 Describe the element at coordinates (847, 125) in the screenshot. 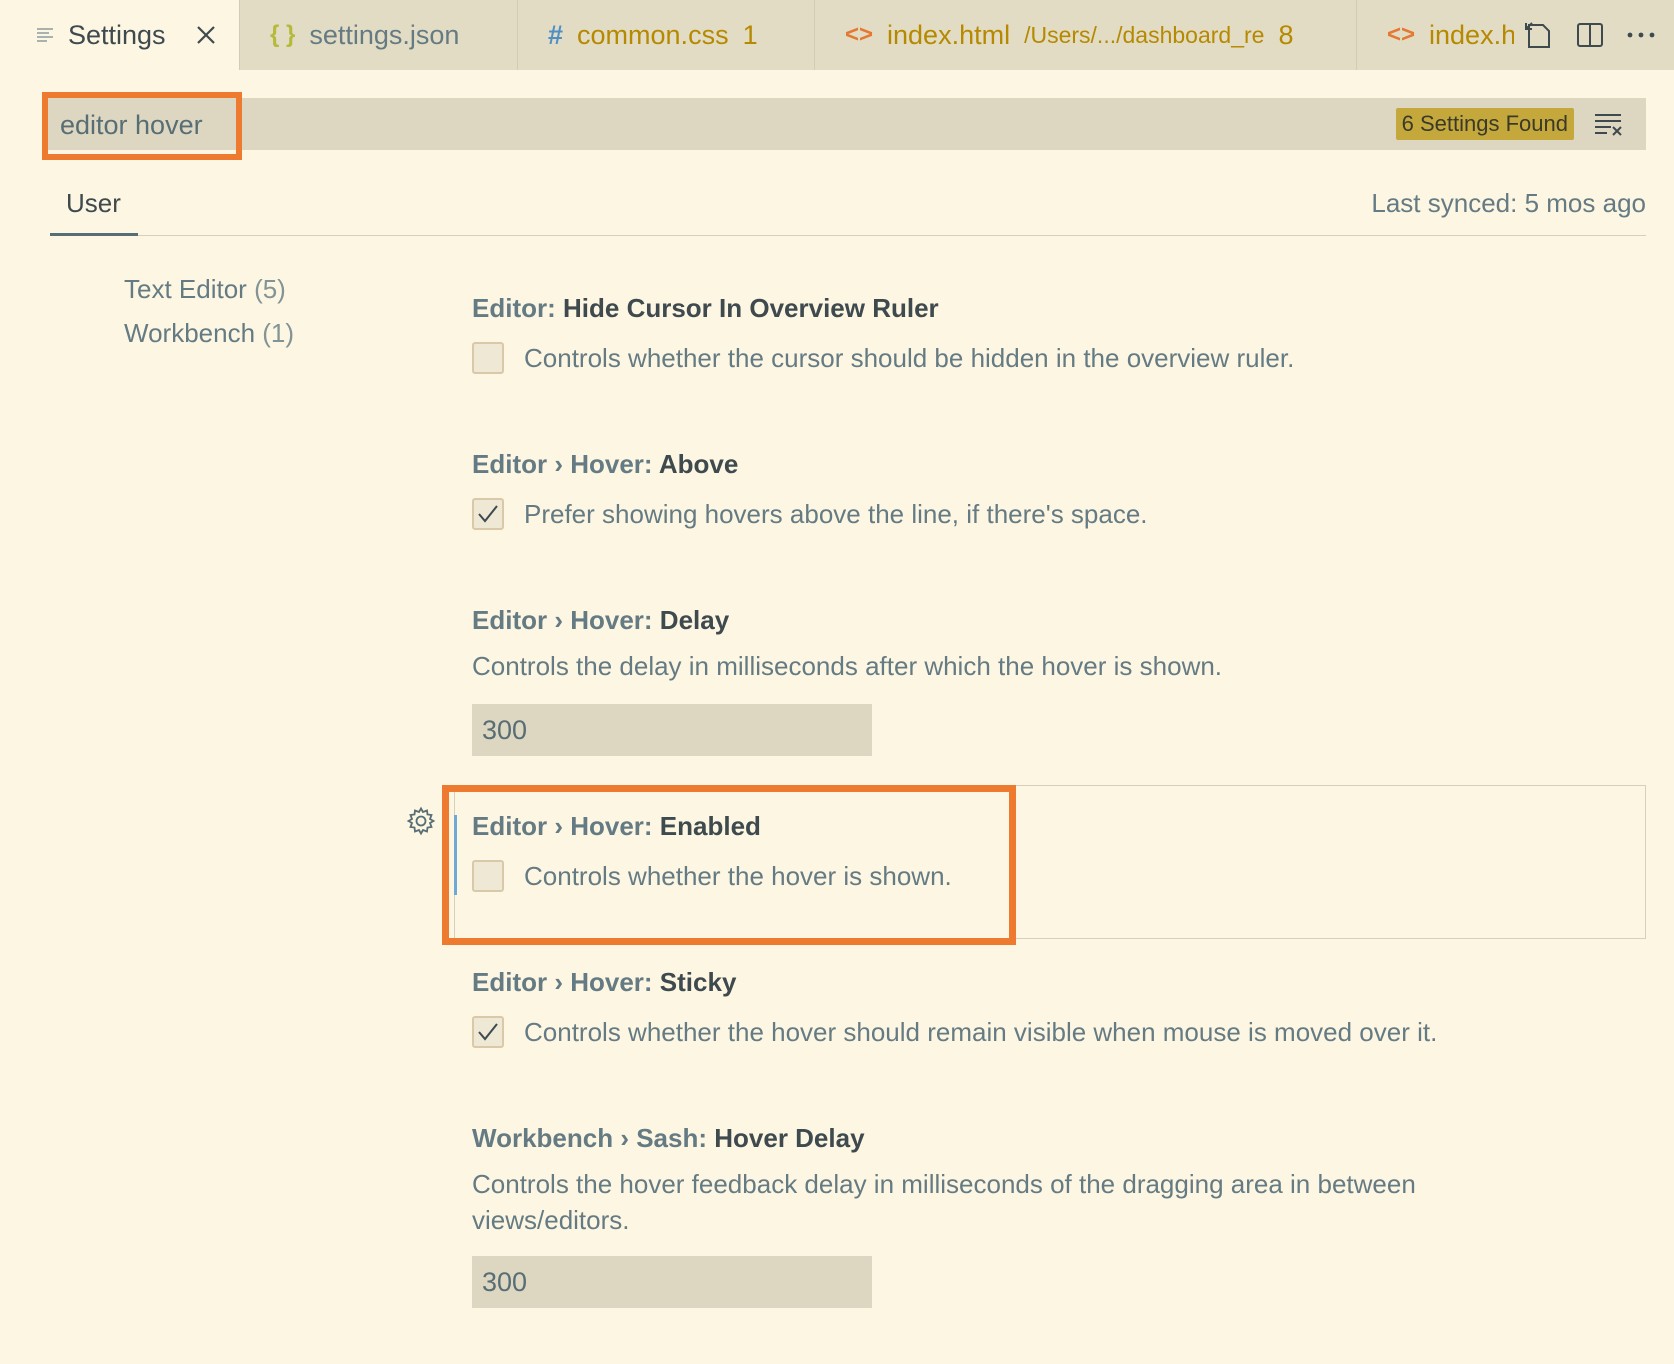

I see `settings-search-bar: 6 Settings Found` at that location.